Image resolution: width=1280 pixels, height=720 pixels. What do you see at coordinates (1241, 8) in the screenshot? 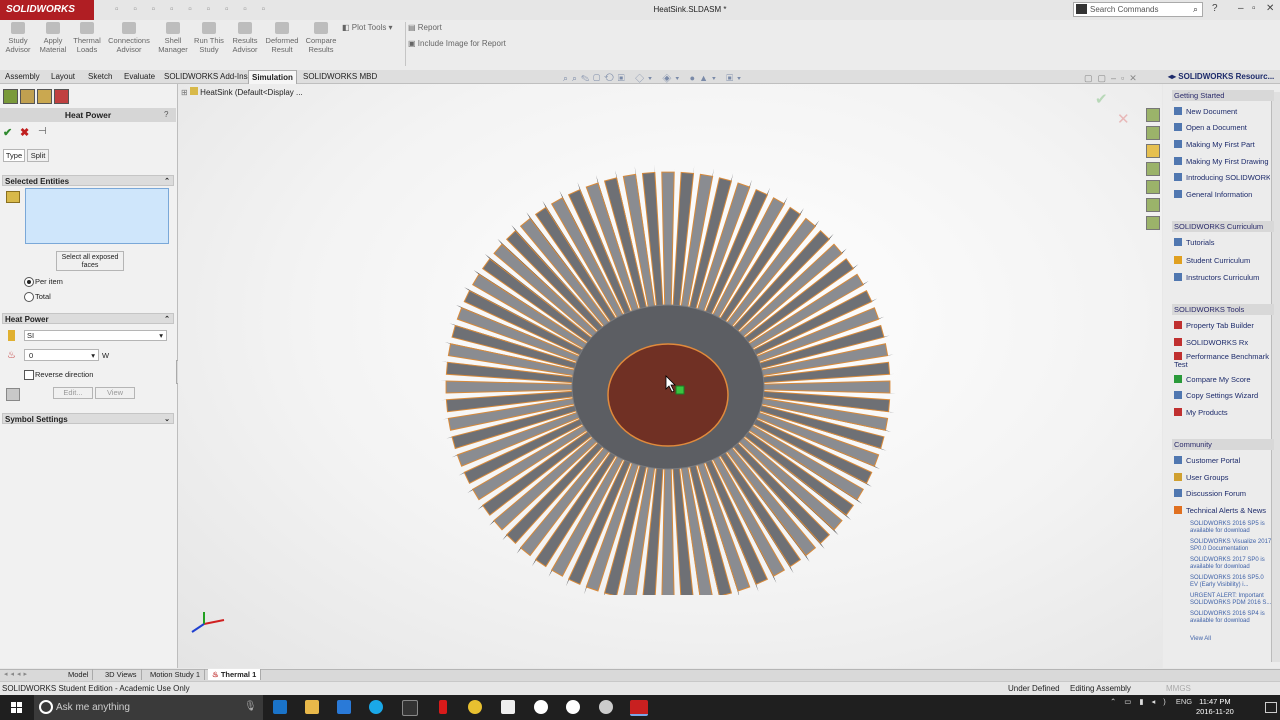
I see `minimize-icon: –` at bounding box center [1241, 8].